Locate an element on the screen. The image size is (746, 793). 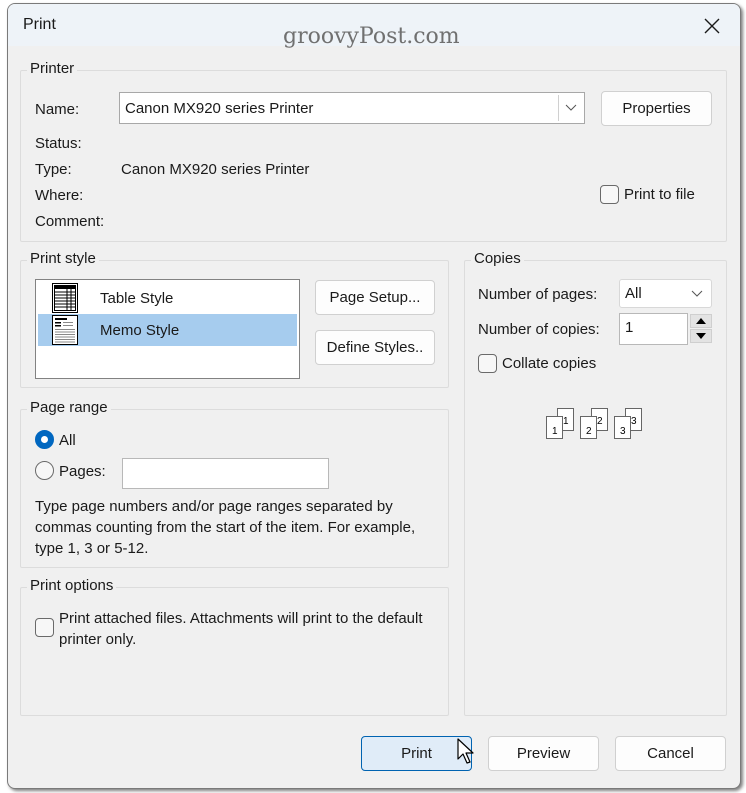
define-styles-button-label: Define Styles.. is located at coordinates (375, 347).